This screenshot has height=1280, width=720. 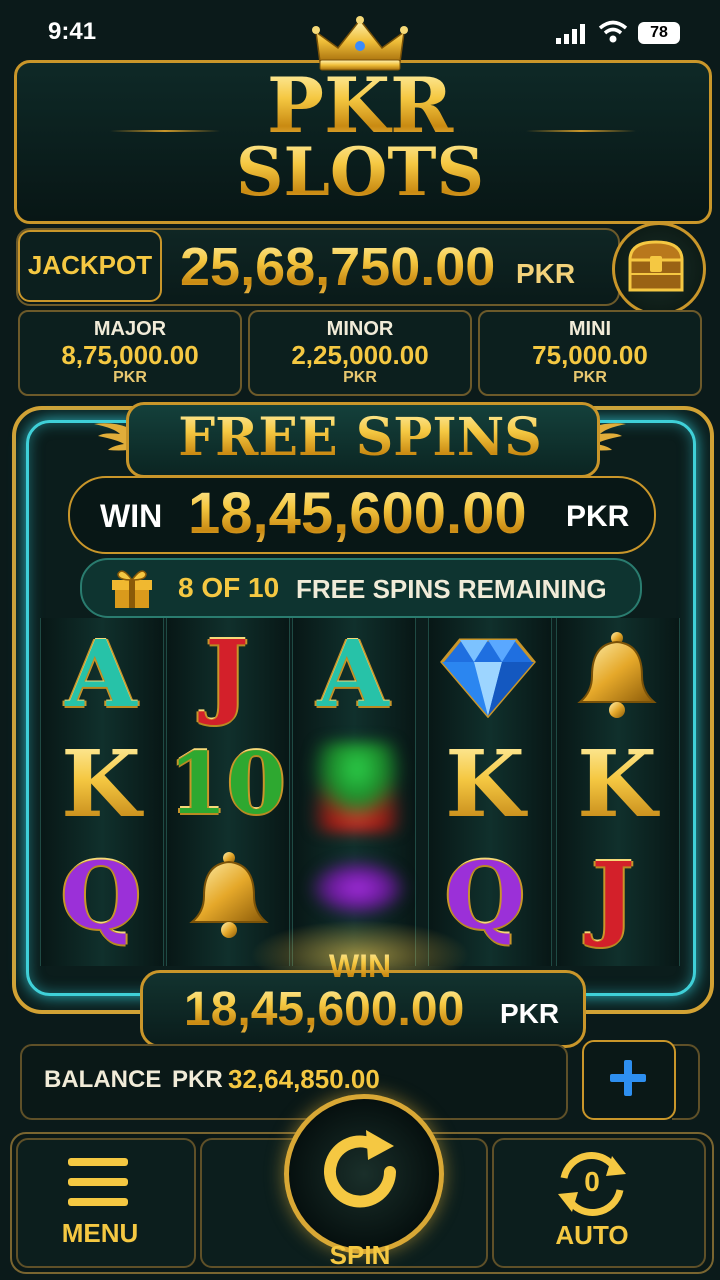 What do you see at coordinates (72, 31) in the screenshot?
I see `status-time: 9:41` at bounding box center [72, 31].